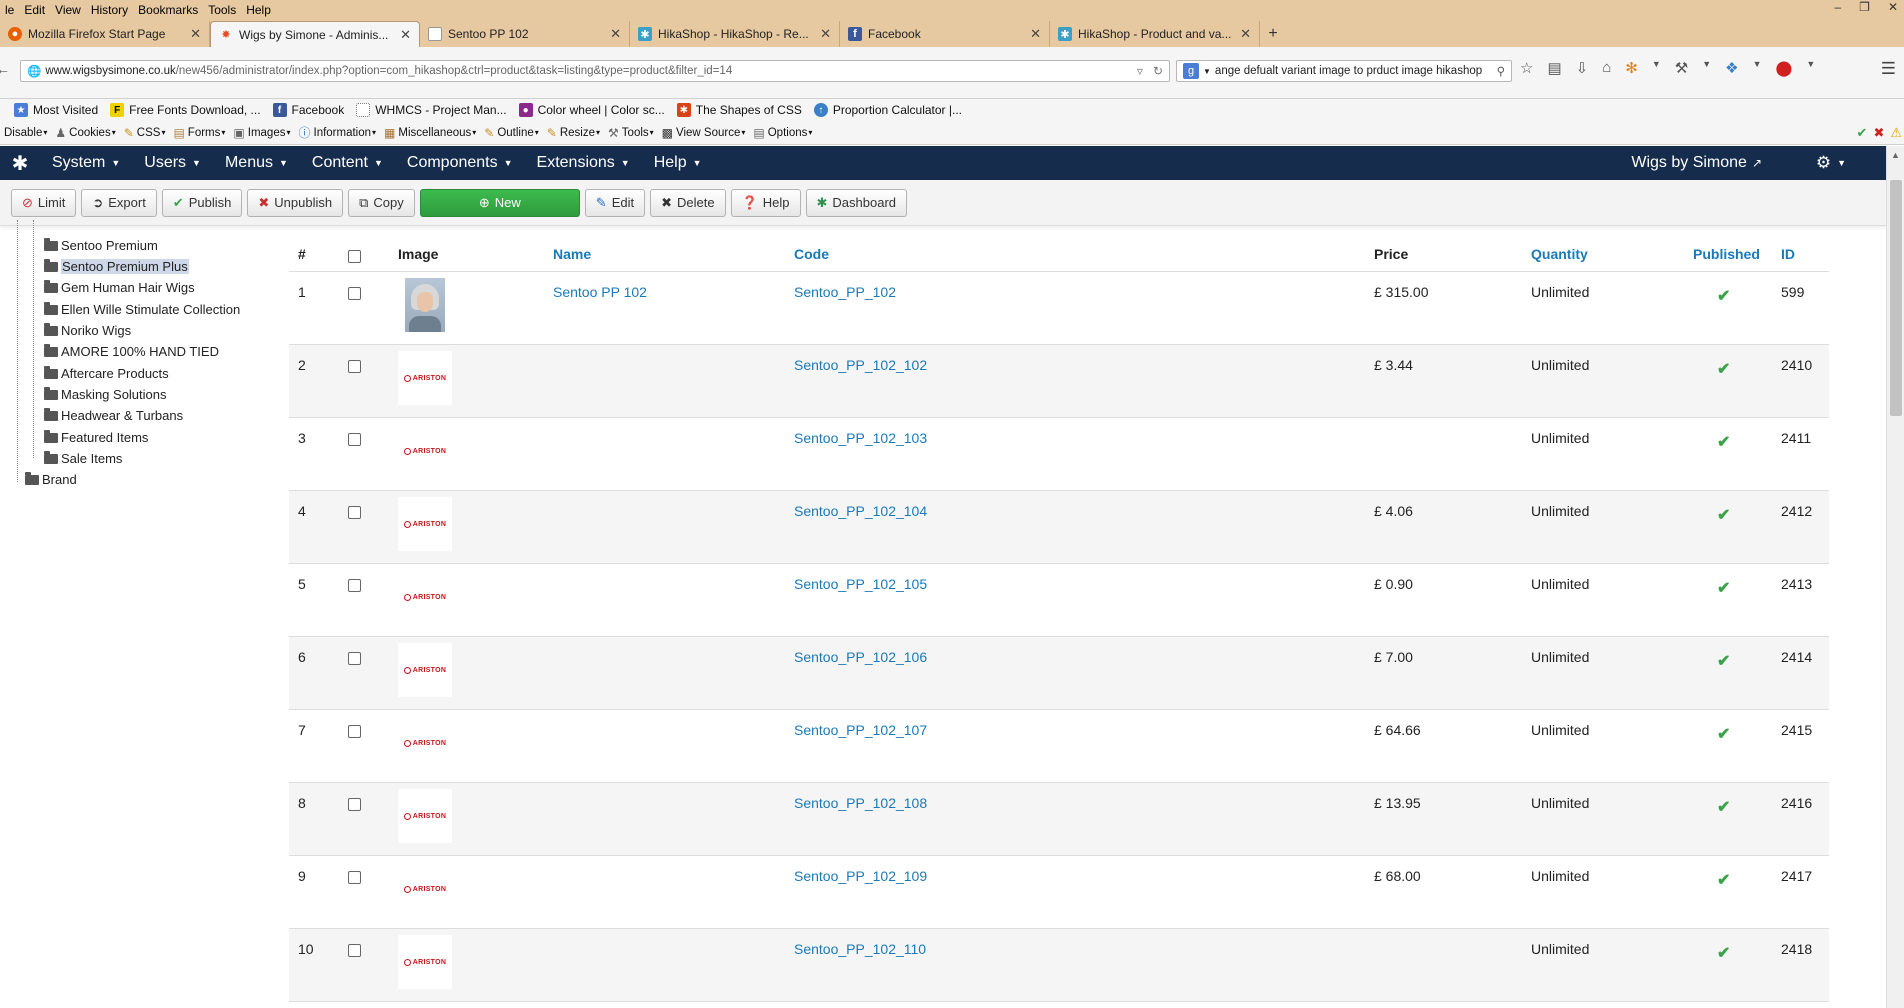  What do you see at coordinates (1862, 133) in the screenshot?
I see `valid-check-icon: ✔` at bounding box center [1862, 133].